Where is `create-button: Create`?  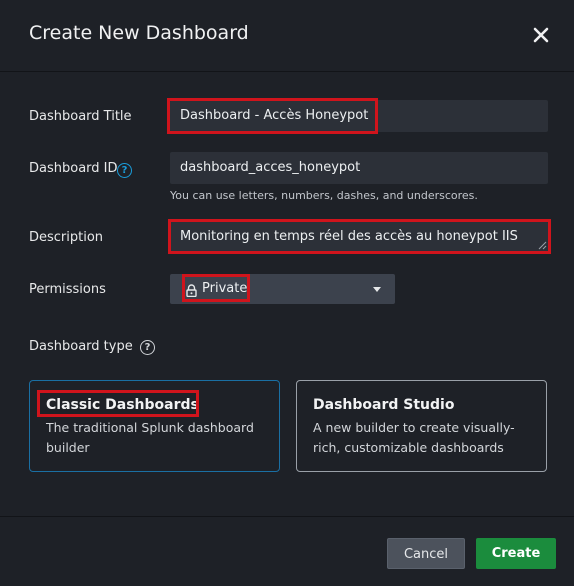 create-button: Create is located at coordinates (516, 553).